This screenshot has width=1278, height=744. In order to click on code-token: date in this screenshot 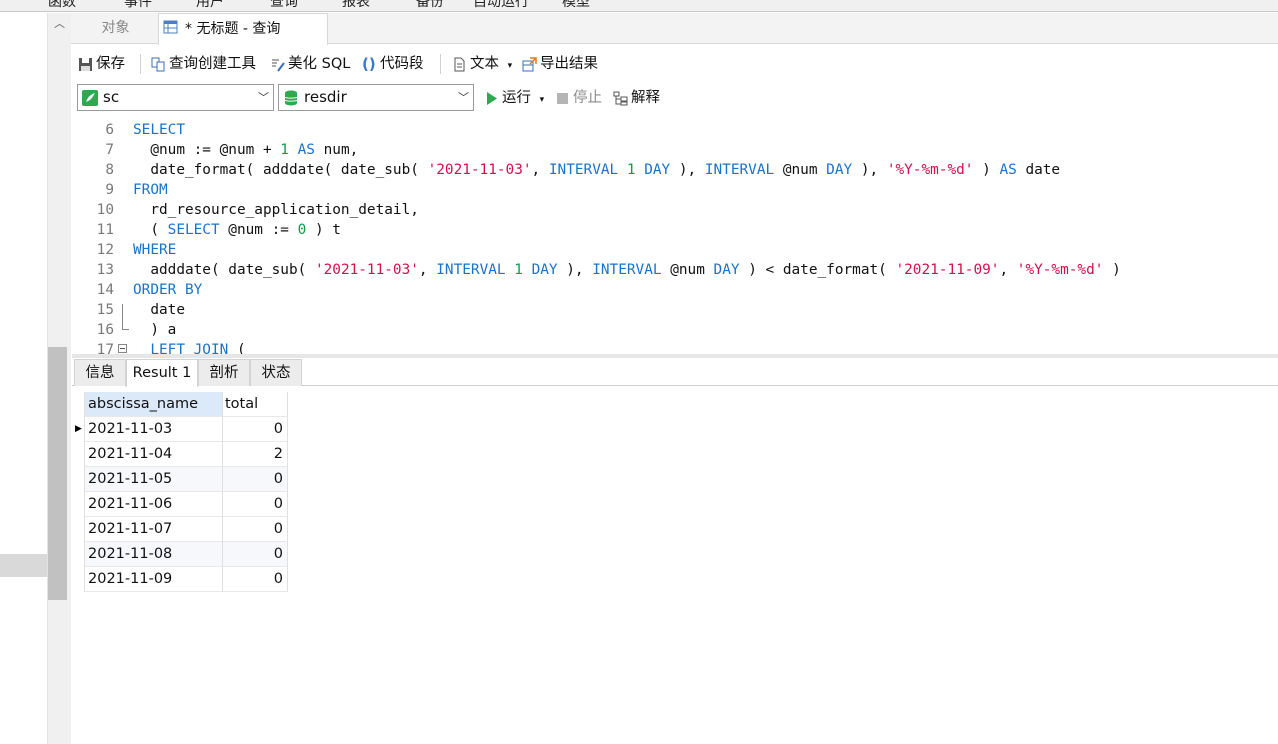, I will do `click(159, 310)`.